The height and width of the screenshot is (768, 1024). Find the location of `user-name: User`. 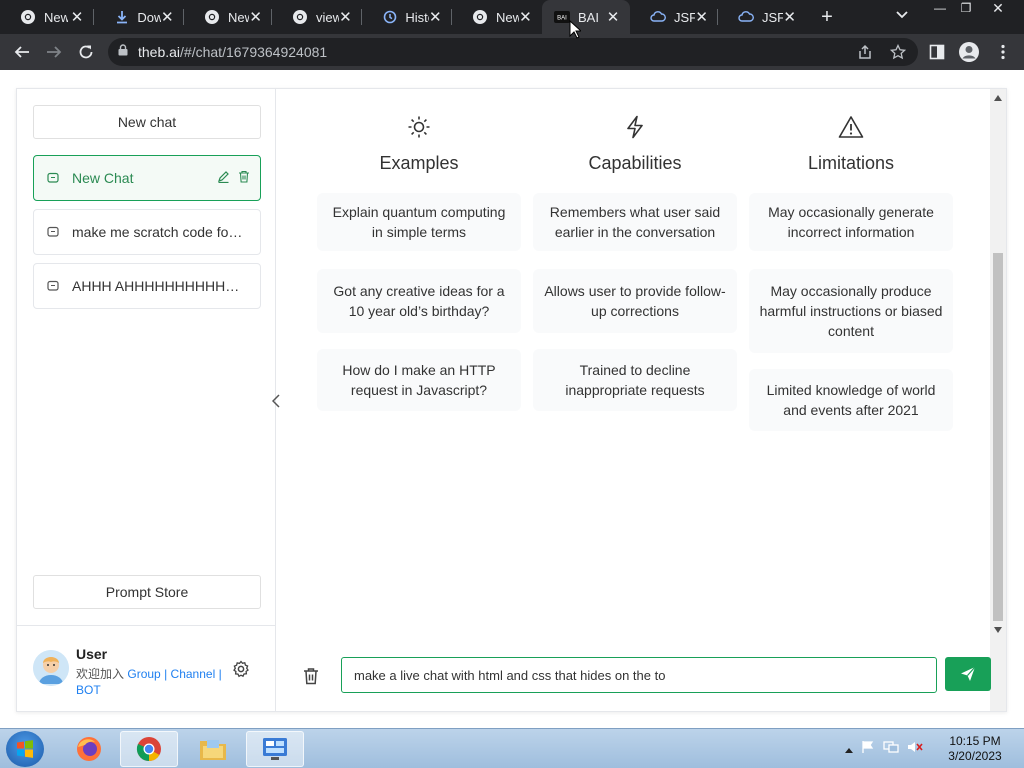

user-name: User is located at coordinates (92, 654).